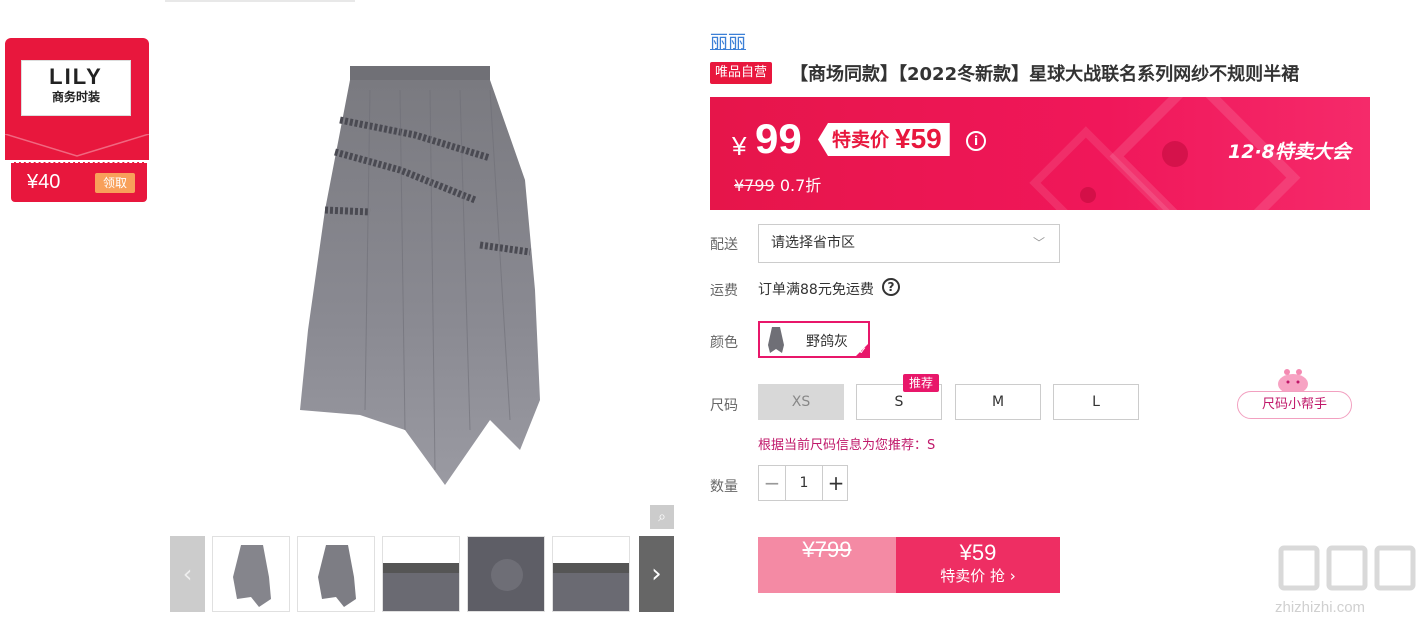  What do you see at coordinates (1096, 402) in the screenshot?
I see `size-option-l: L` at bounding box center [1096, 402].